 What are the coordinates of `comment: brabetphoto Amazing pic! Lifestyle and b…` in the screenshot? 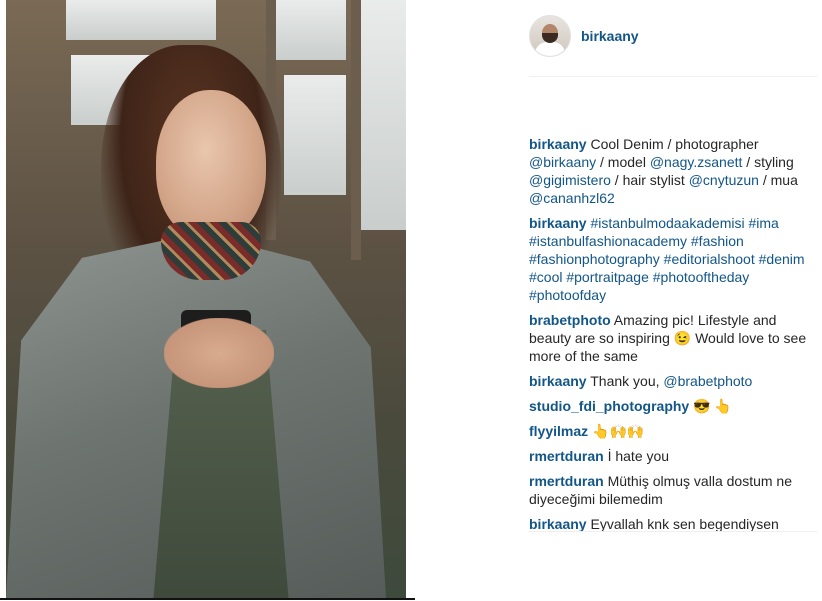 It's located at (673, 338).